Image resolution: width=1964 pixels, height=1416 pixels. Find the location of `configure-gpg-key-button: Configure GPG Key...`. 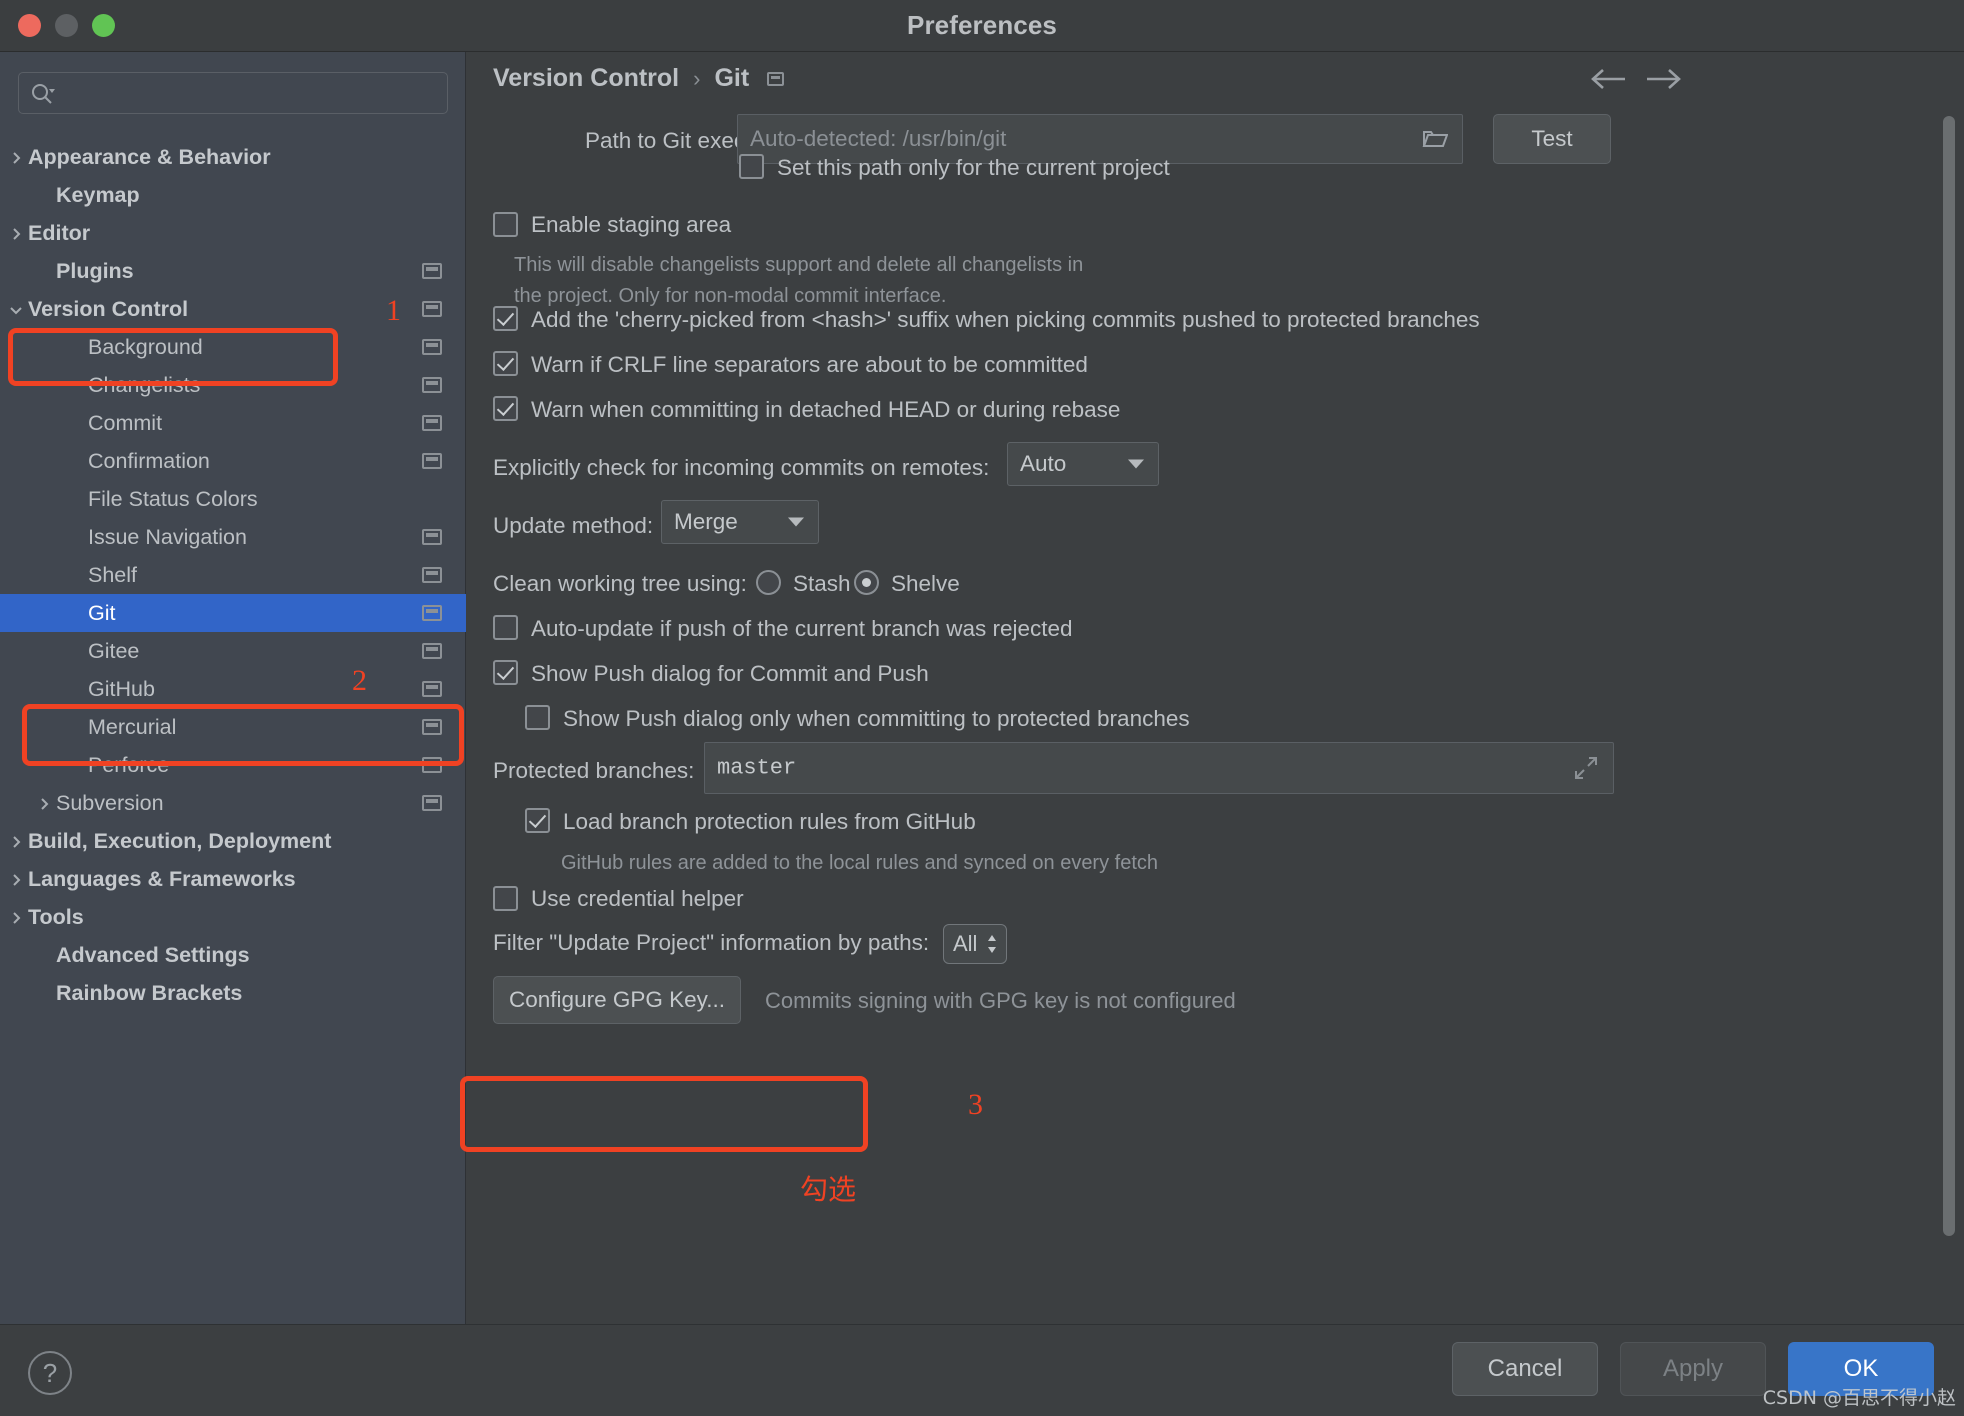

configure-gpg-key-button: Configure GPG Key... is located at coordinates (617, 1000).